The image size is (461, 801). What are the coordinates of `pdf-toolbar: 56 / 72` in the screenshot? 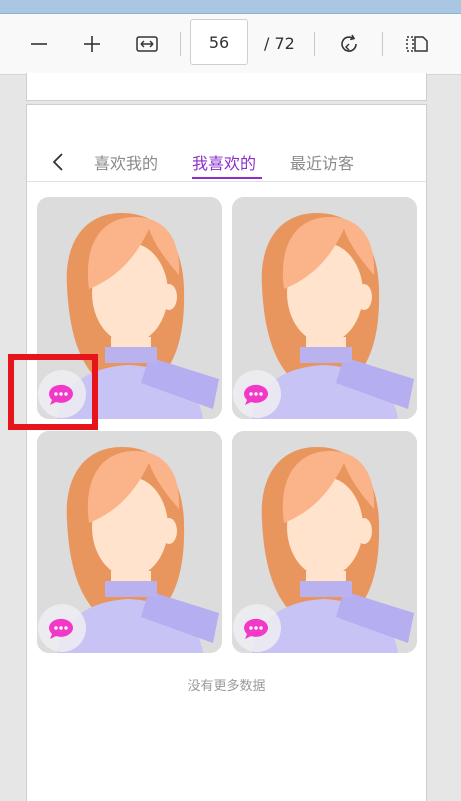 It's located at (230, 44).